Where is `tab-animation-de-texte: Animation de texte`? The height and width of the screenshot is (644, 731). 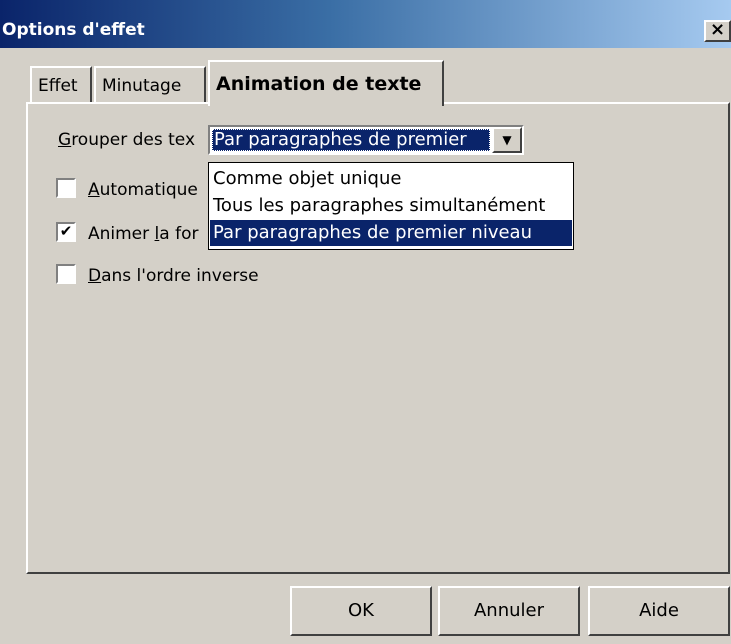
tab-animation-de-texte: Animation de texte is located at coordinates (326, 83).